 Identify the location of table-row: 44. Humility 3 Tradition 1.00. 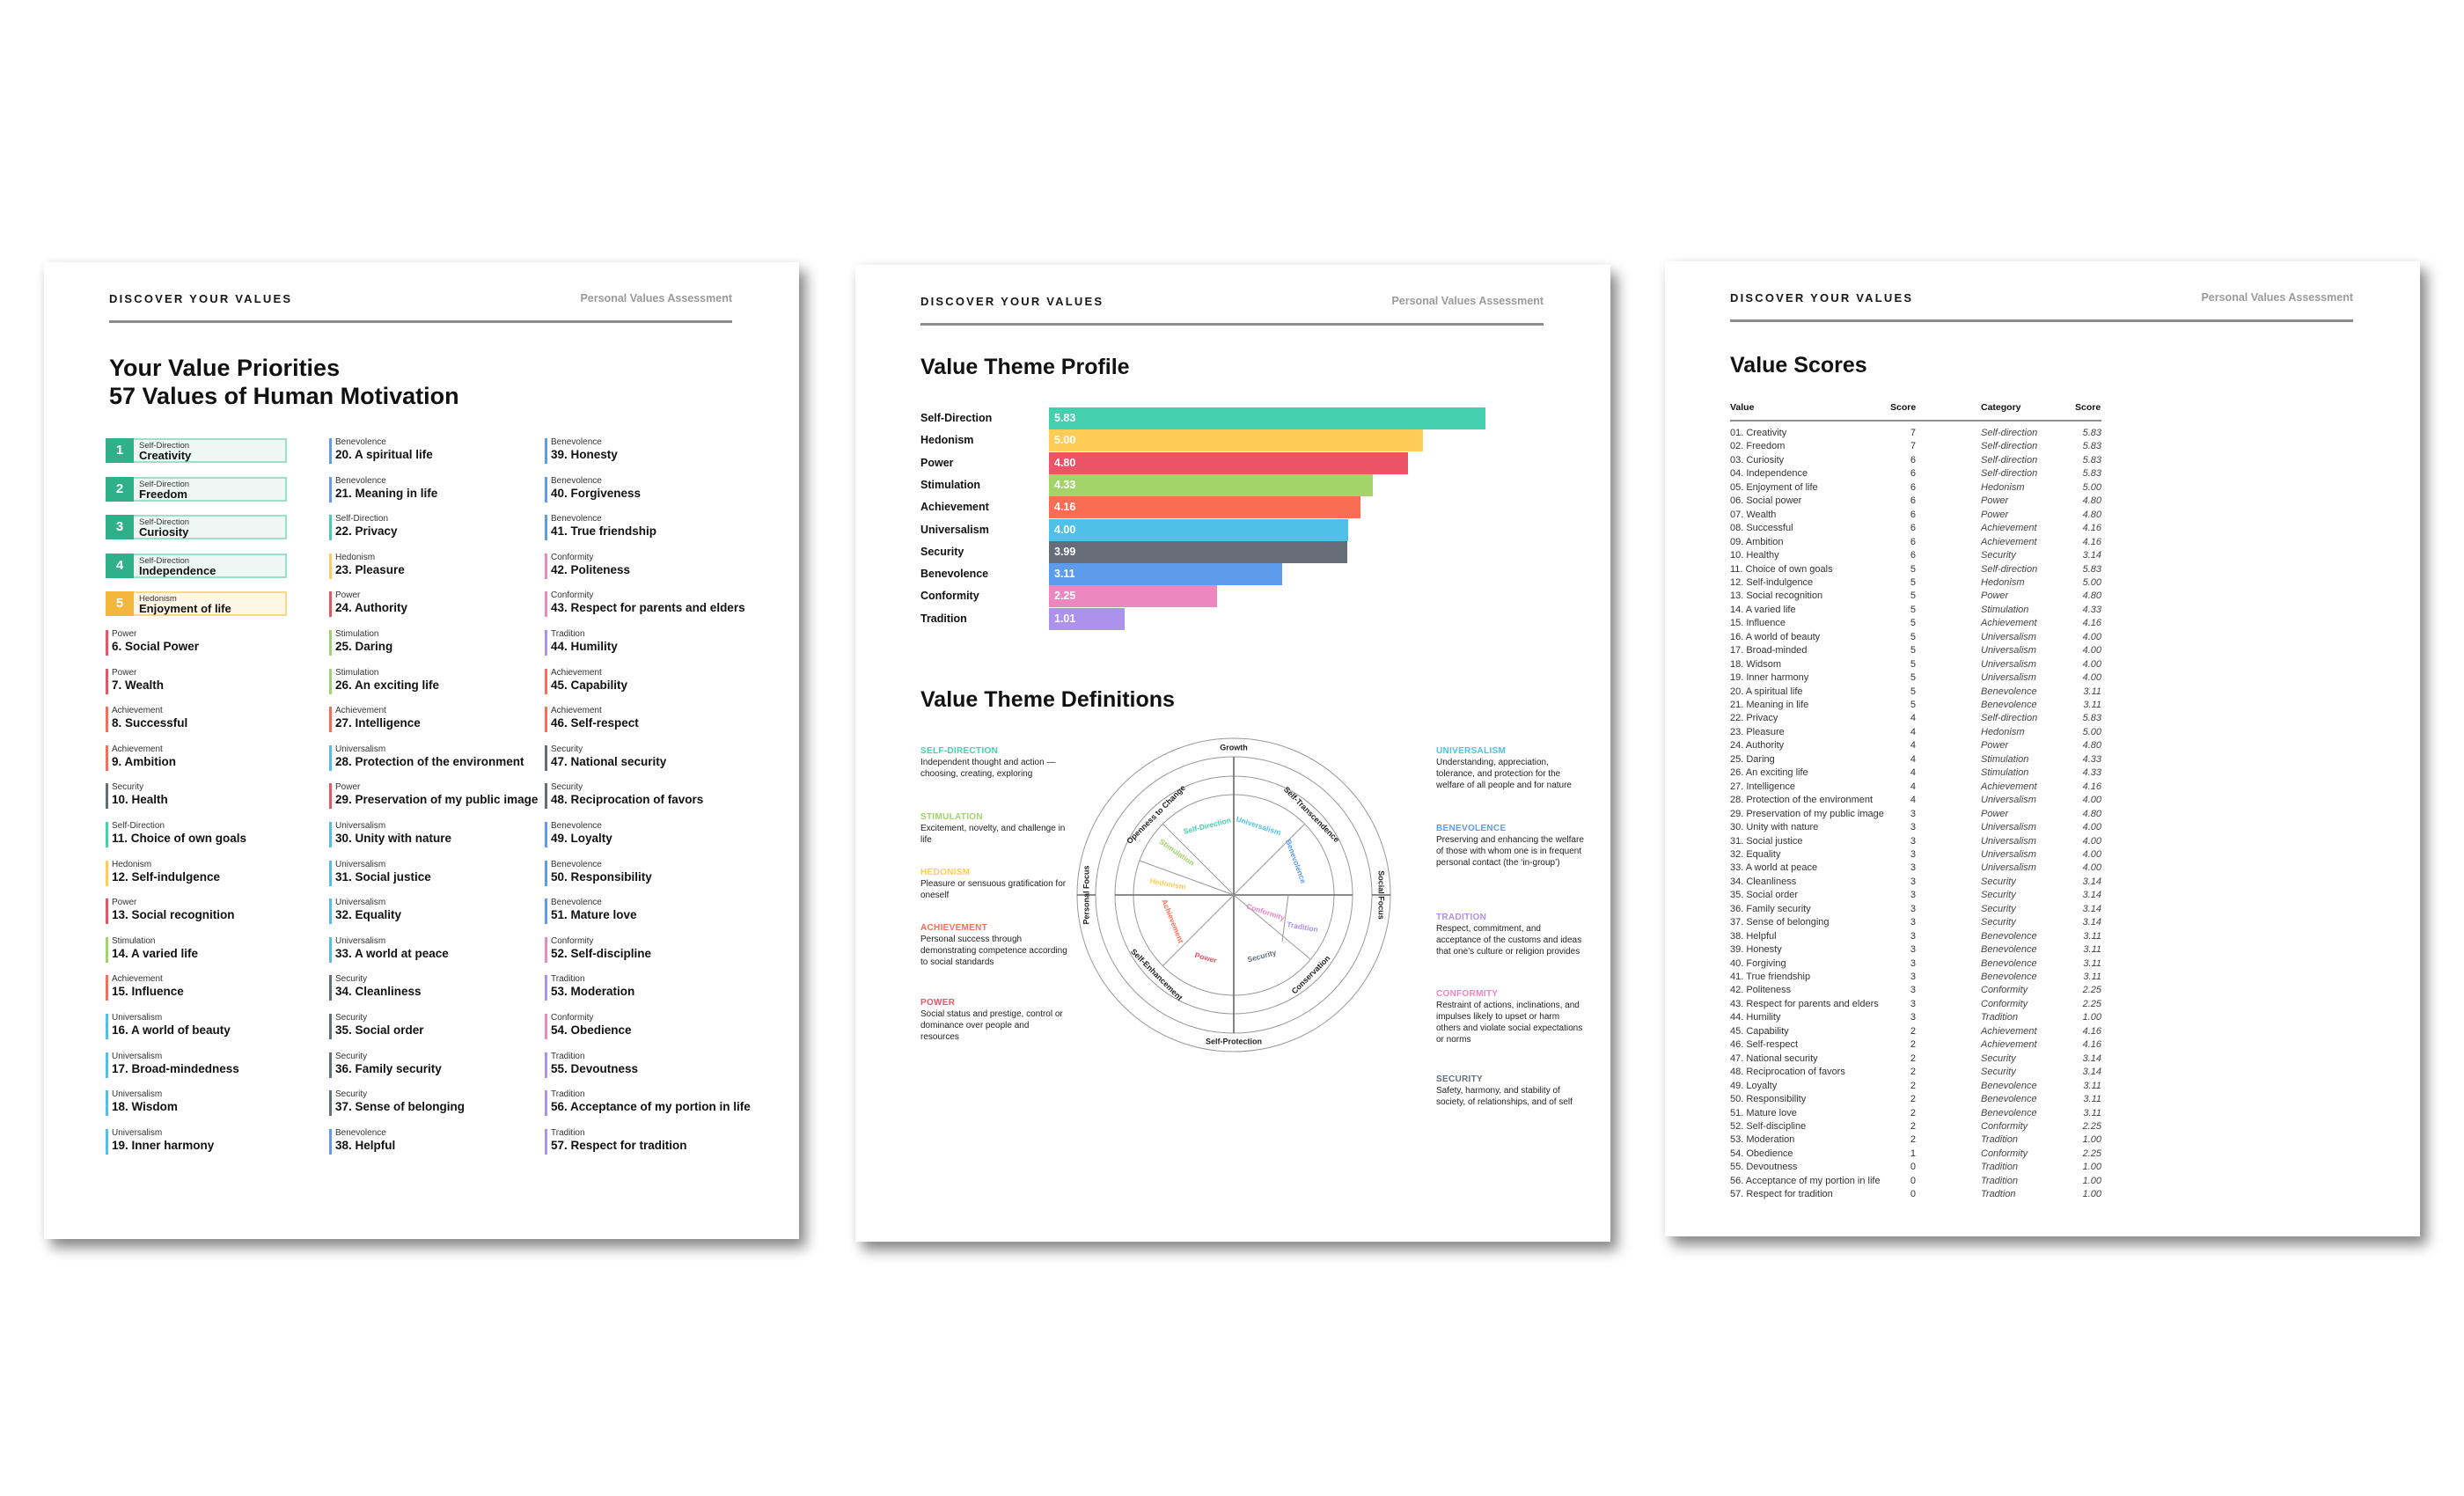
(1919, 1019).